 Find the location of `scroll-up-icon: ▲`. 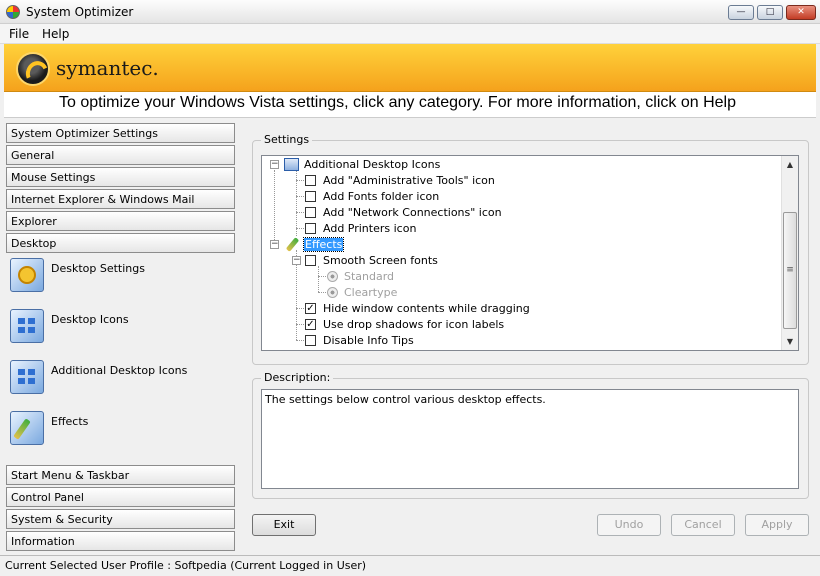

scroll-up-icon: ▲ is located at coordinates (790, 164).